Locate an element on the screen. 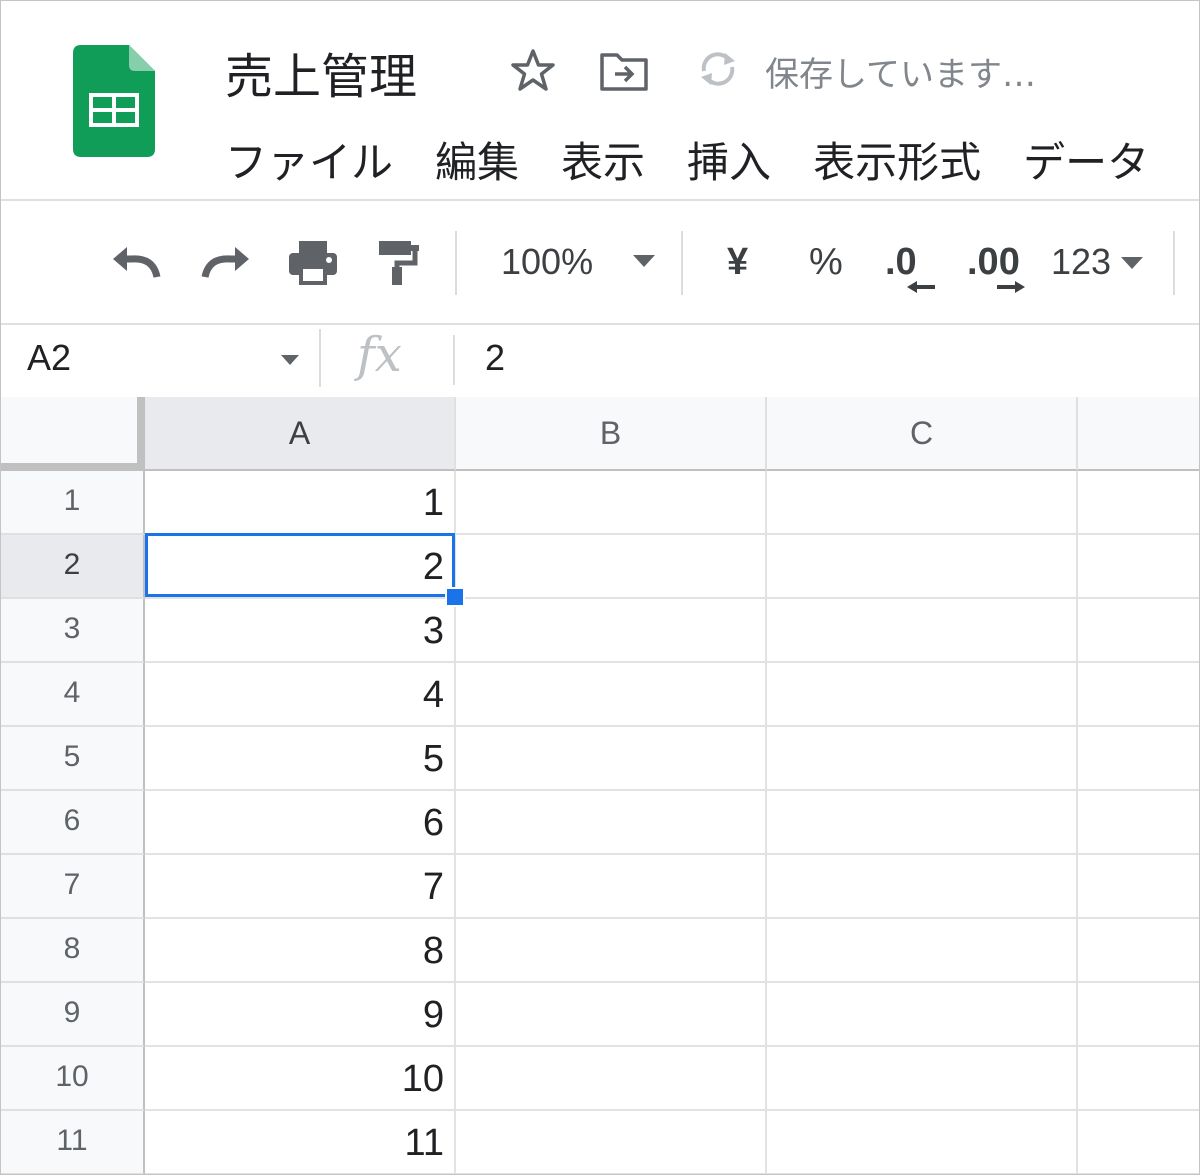 The height and width of the screenshot is (1175, 1200). move-to-folder-icon is located at coordinates (624, 71).